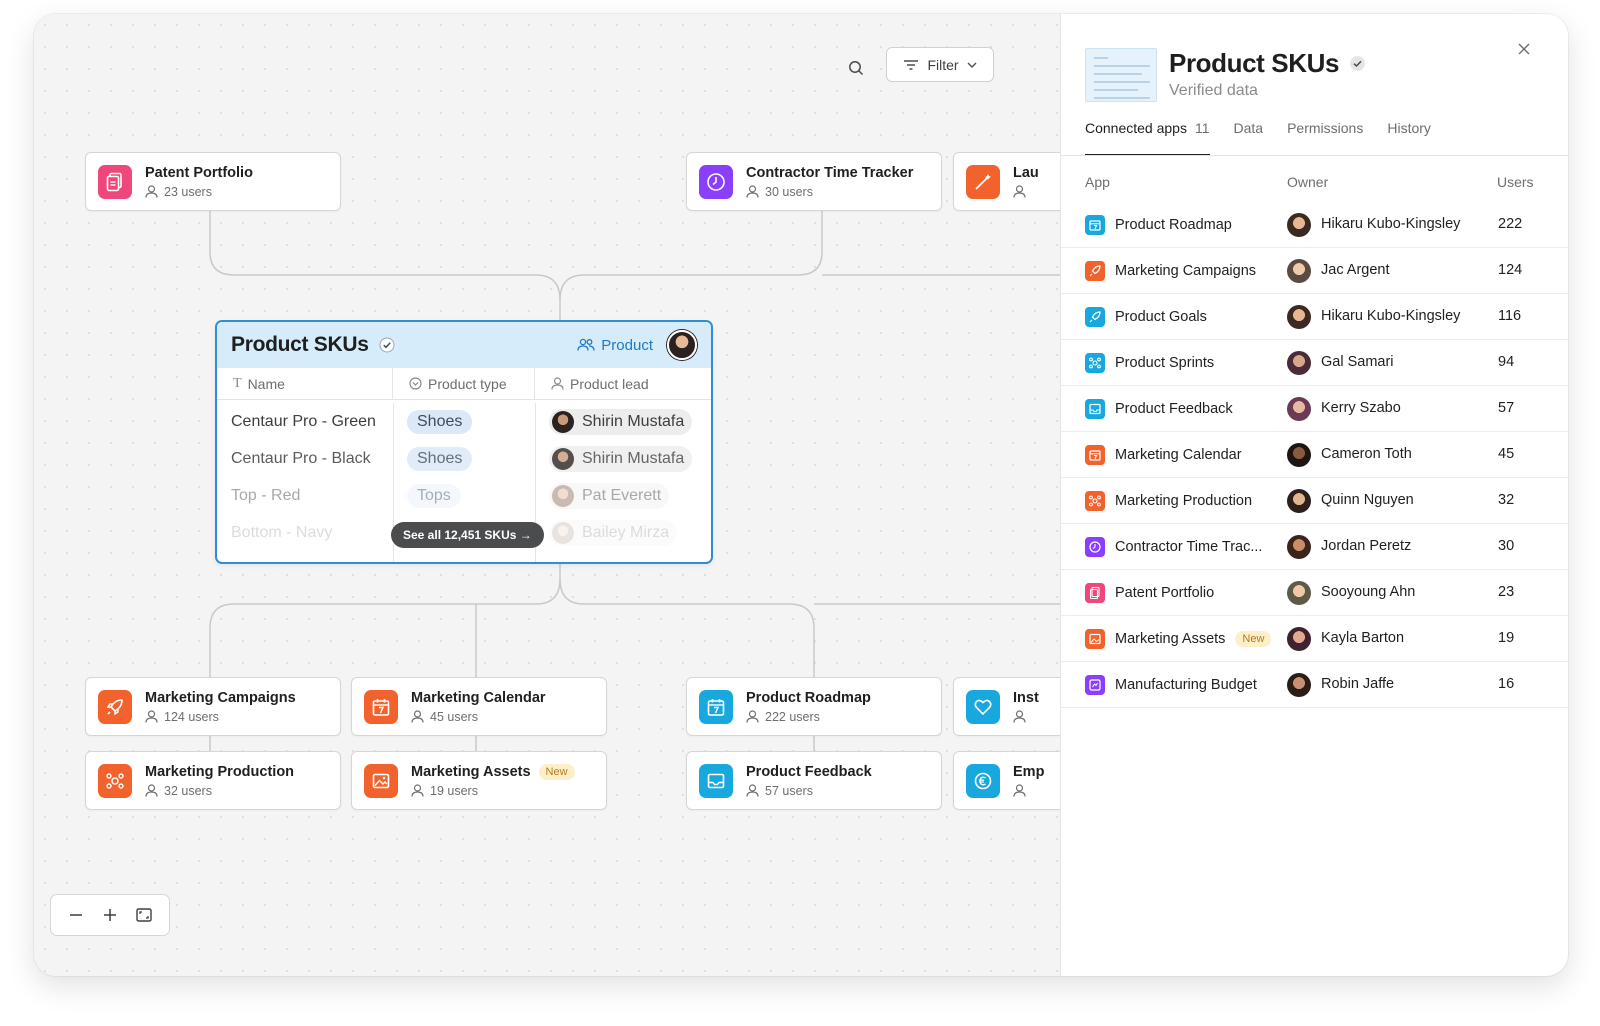  I want to click on sku-card-header: Product SKUs Product, so click(464, 345).